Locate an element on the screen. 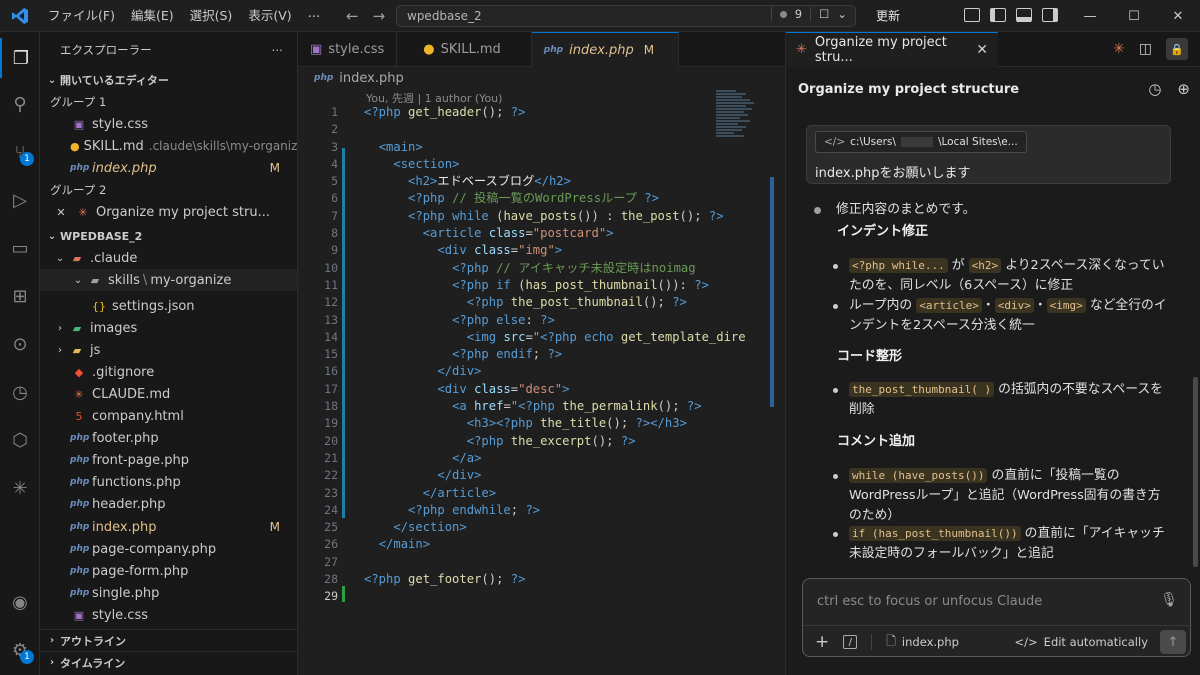 The width and height of the screenshot is (1200, 675). tree-file: php footer.php is located at coordinates (168, 438).